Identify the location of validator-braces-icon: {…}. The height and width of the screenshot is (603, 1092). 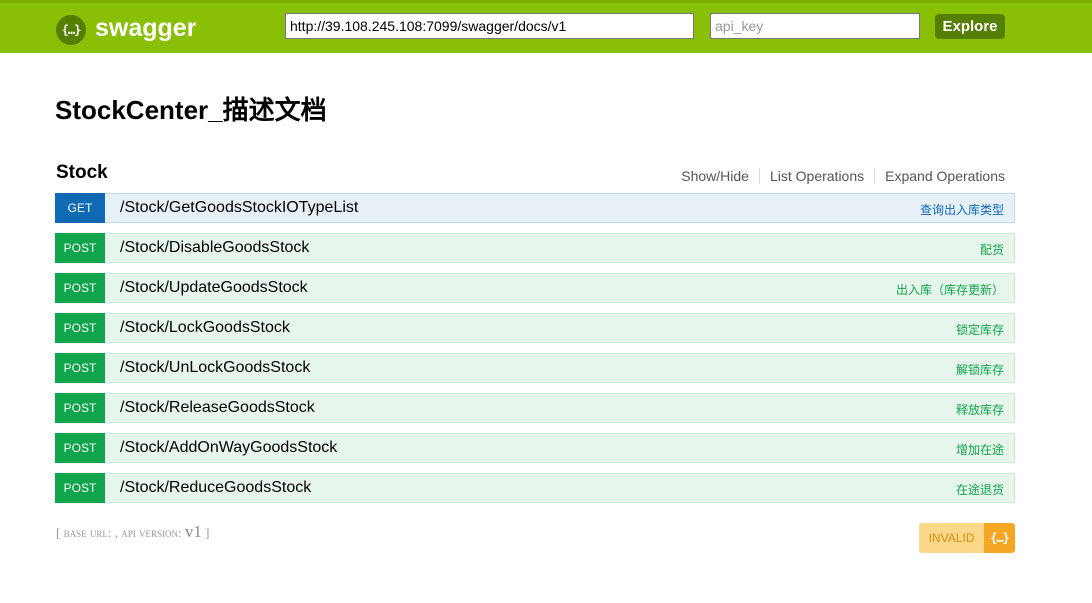
(999, 538).